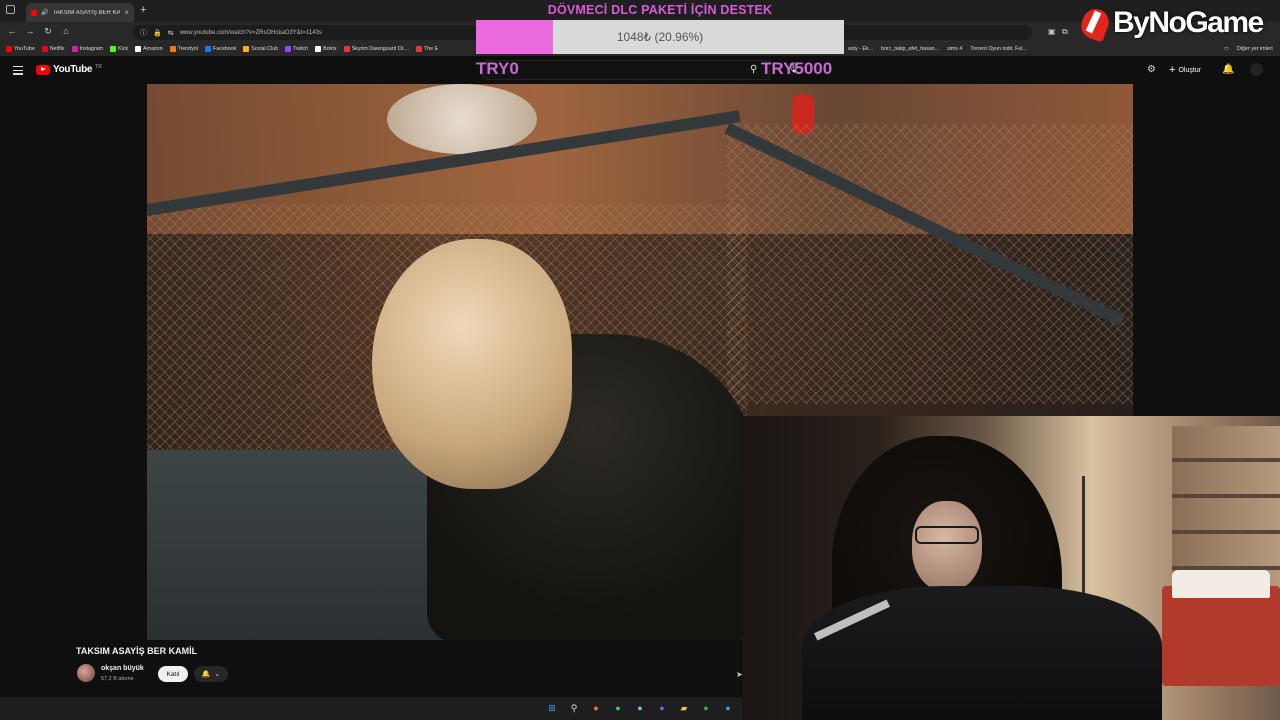  I want to click on youtube-wordmark: YouTube, so click(73, 69).